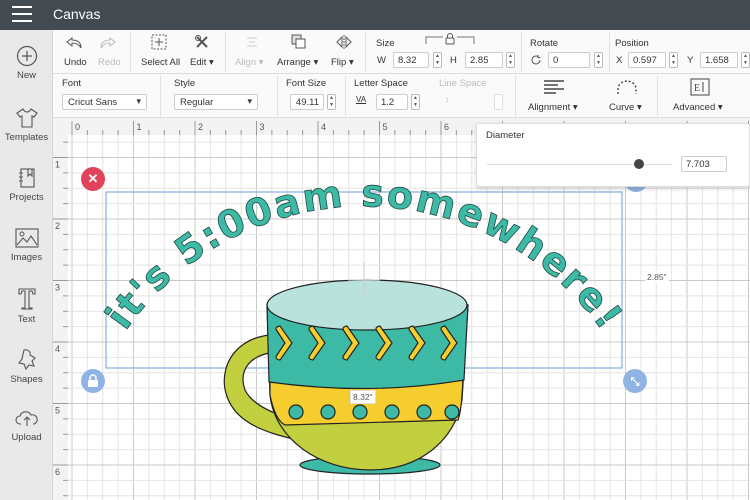 This screenshot has width=750, height=500. What do you see at coordinates (252, 42) in the screenshot?
I see `align-icon` at bounding box center [252, 42].